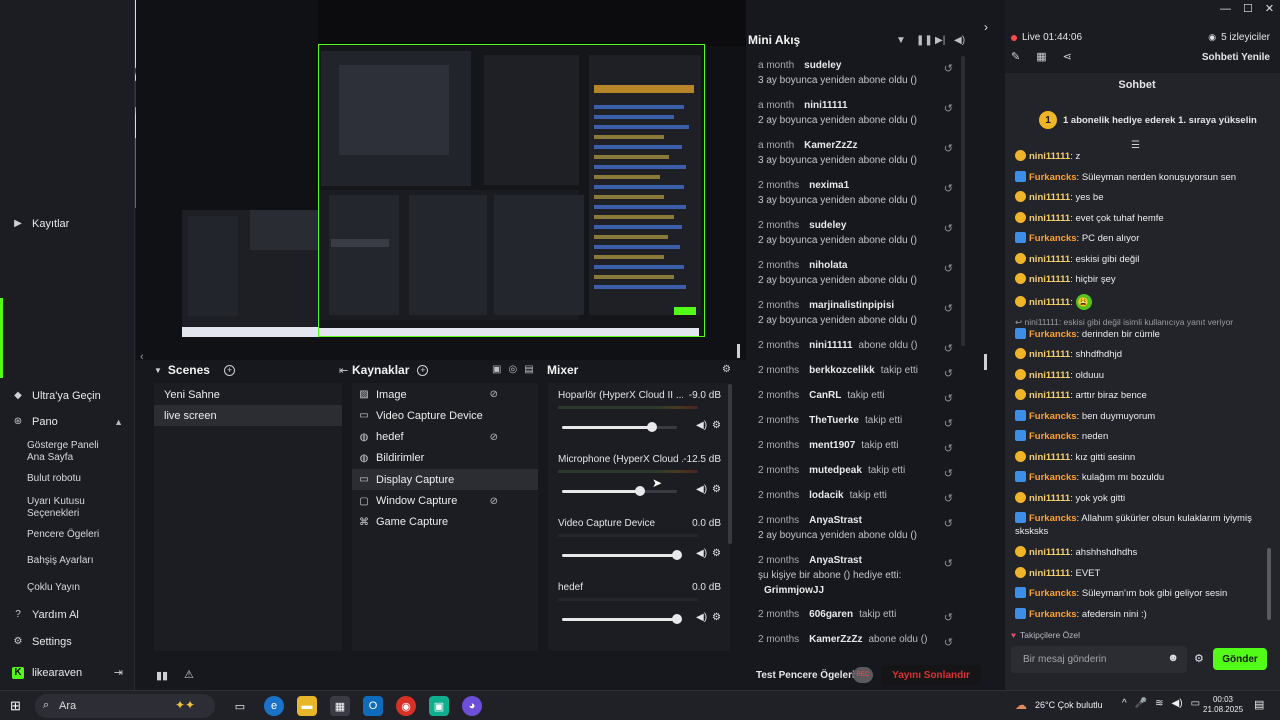 Image resolution: width=1280 pixels, height=720 pixels. What do you see at coordinates (40, 588) in the screenshot?
I see `sidebar-item-multistream: Çoklu Yayın` at bounding box center [40, 588].